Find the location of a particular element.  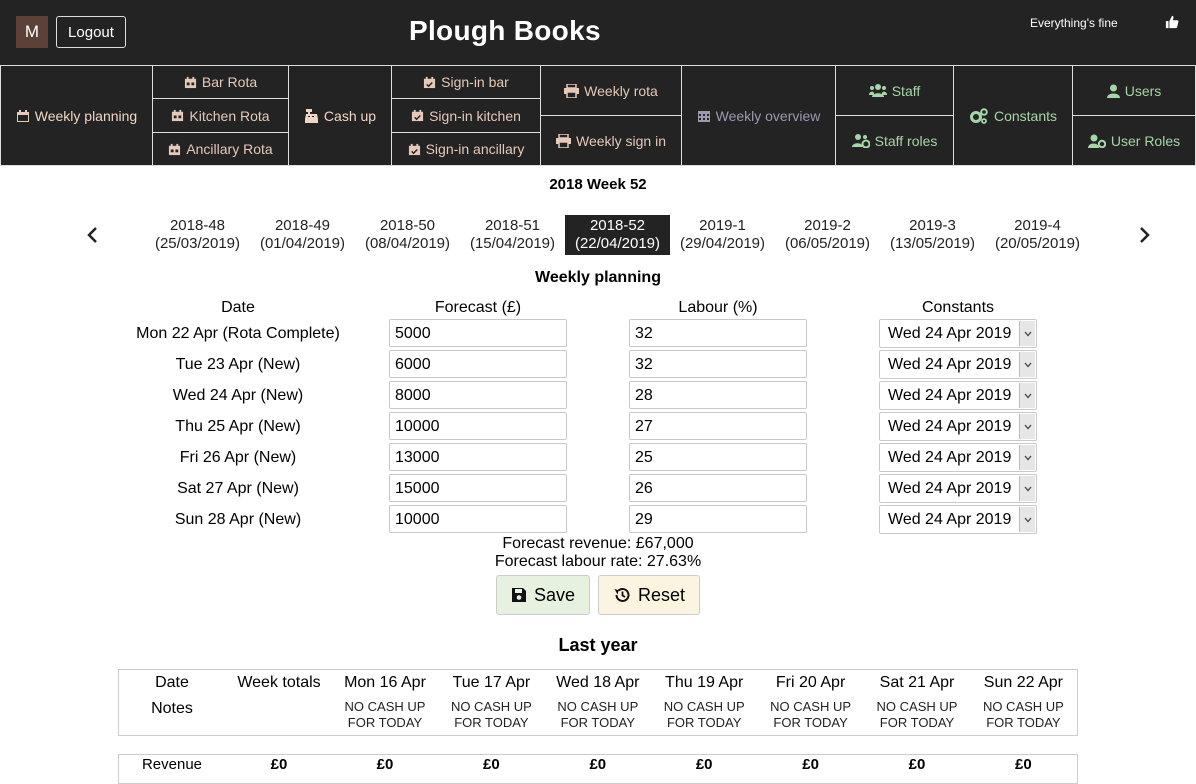

week-option: 2018-51 (15/04/2019) is located at coordinates (512, 235).